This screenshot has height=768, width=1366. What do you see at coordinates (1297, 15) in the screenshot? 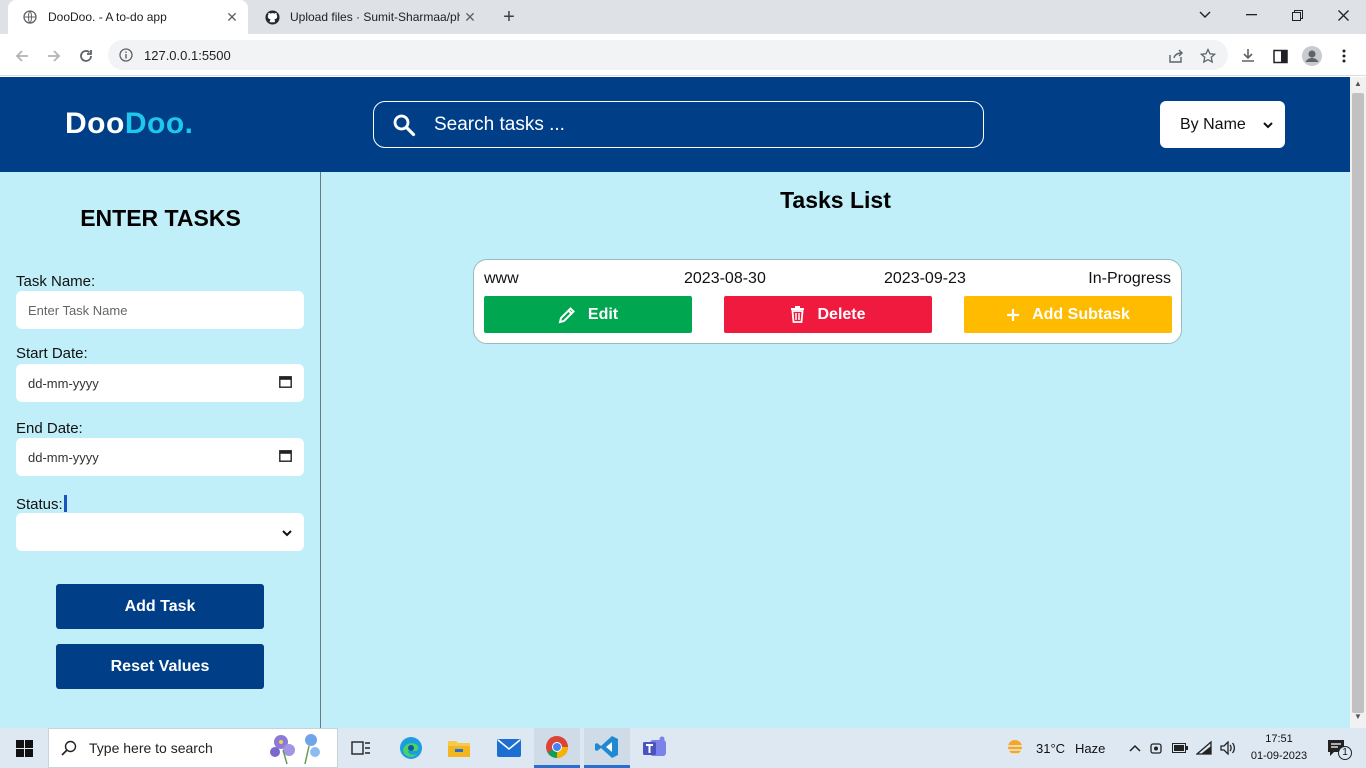
I see `restore-button` at bounding box center [1297, 15].